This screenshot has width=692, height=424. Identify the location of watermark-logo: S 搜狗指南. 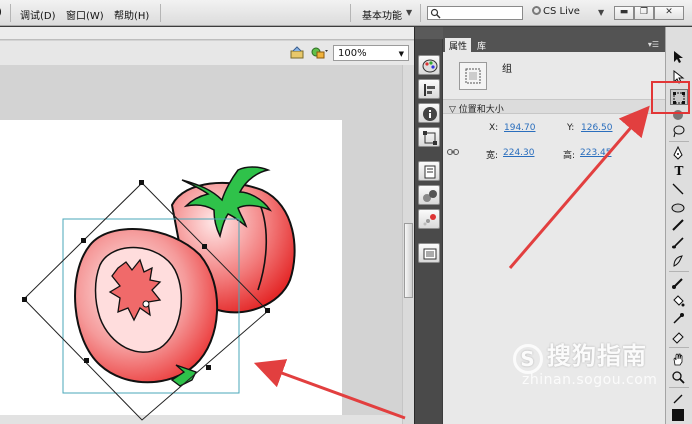
(580, 355).